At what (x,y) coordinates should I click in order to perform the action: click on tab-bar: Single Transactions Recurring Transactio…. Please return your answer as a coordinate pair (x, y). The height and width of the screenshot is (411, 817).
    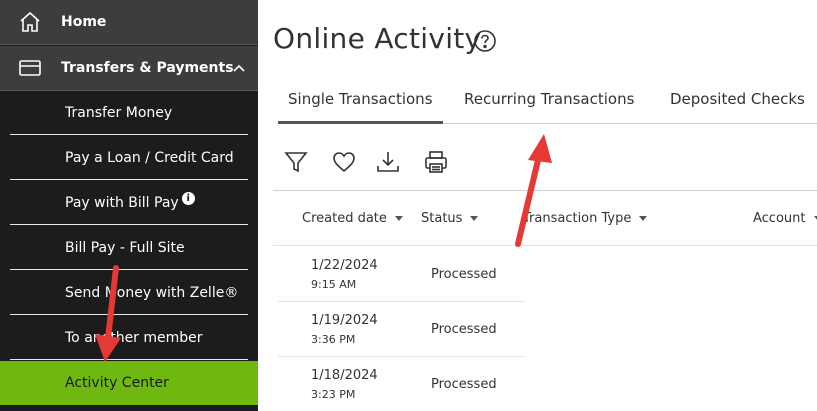
    Looking at the image, I should click on (547, 105).